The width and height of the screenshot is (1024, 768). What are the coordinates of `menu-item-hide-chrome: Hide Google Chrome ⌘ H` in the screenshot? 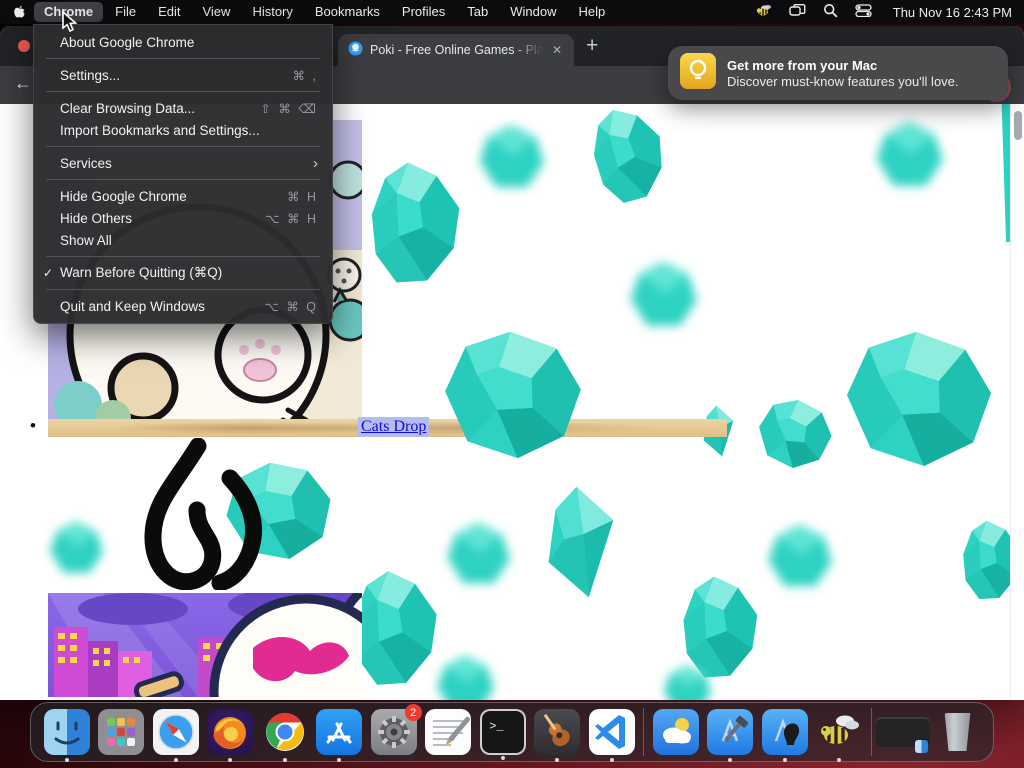 It's located at (183, 196).